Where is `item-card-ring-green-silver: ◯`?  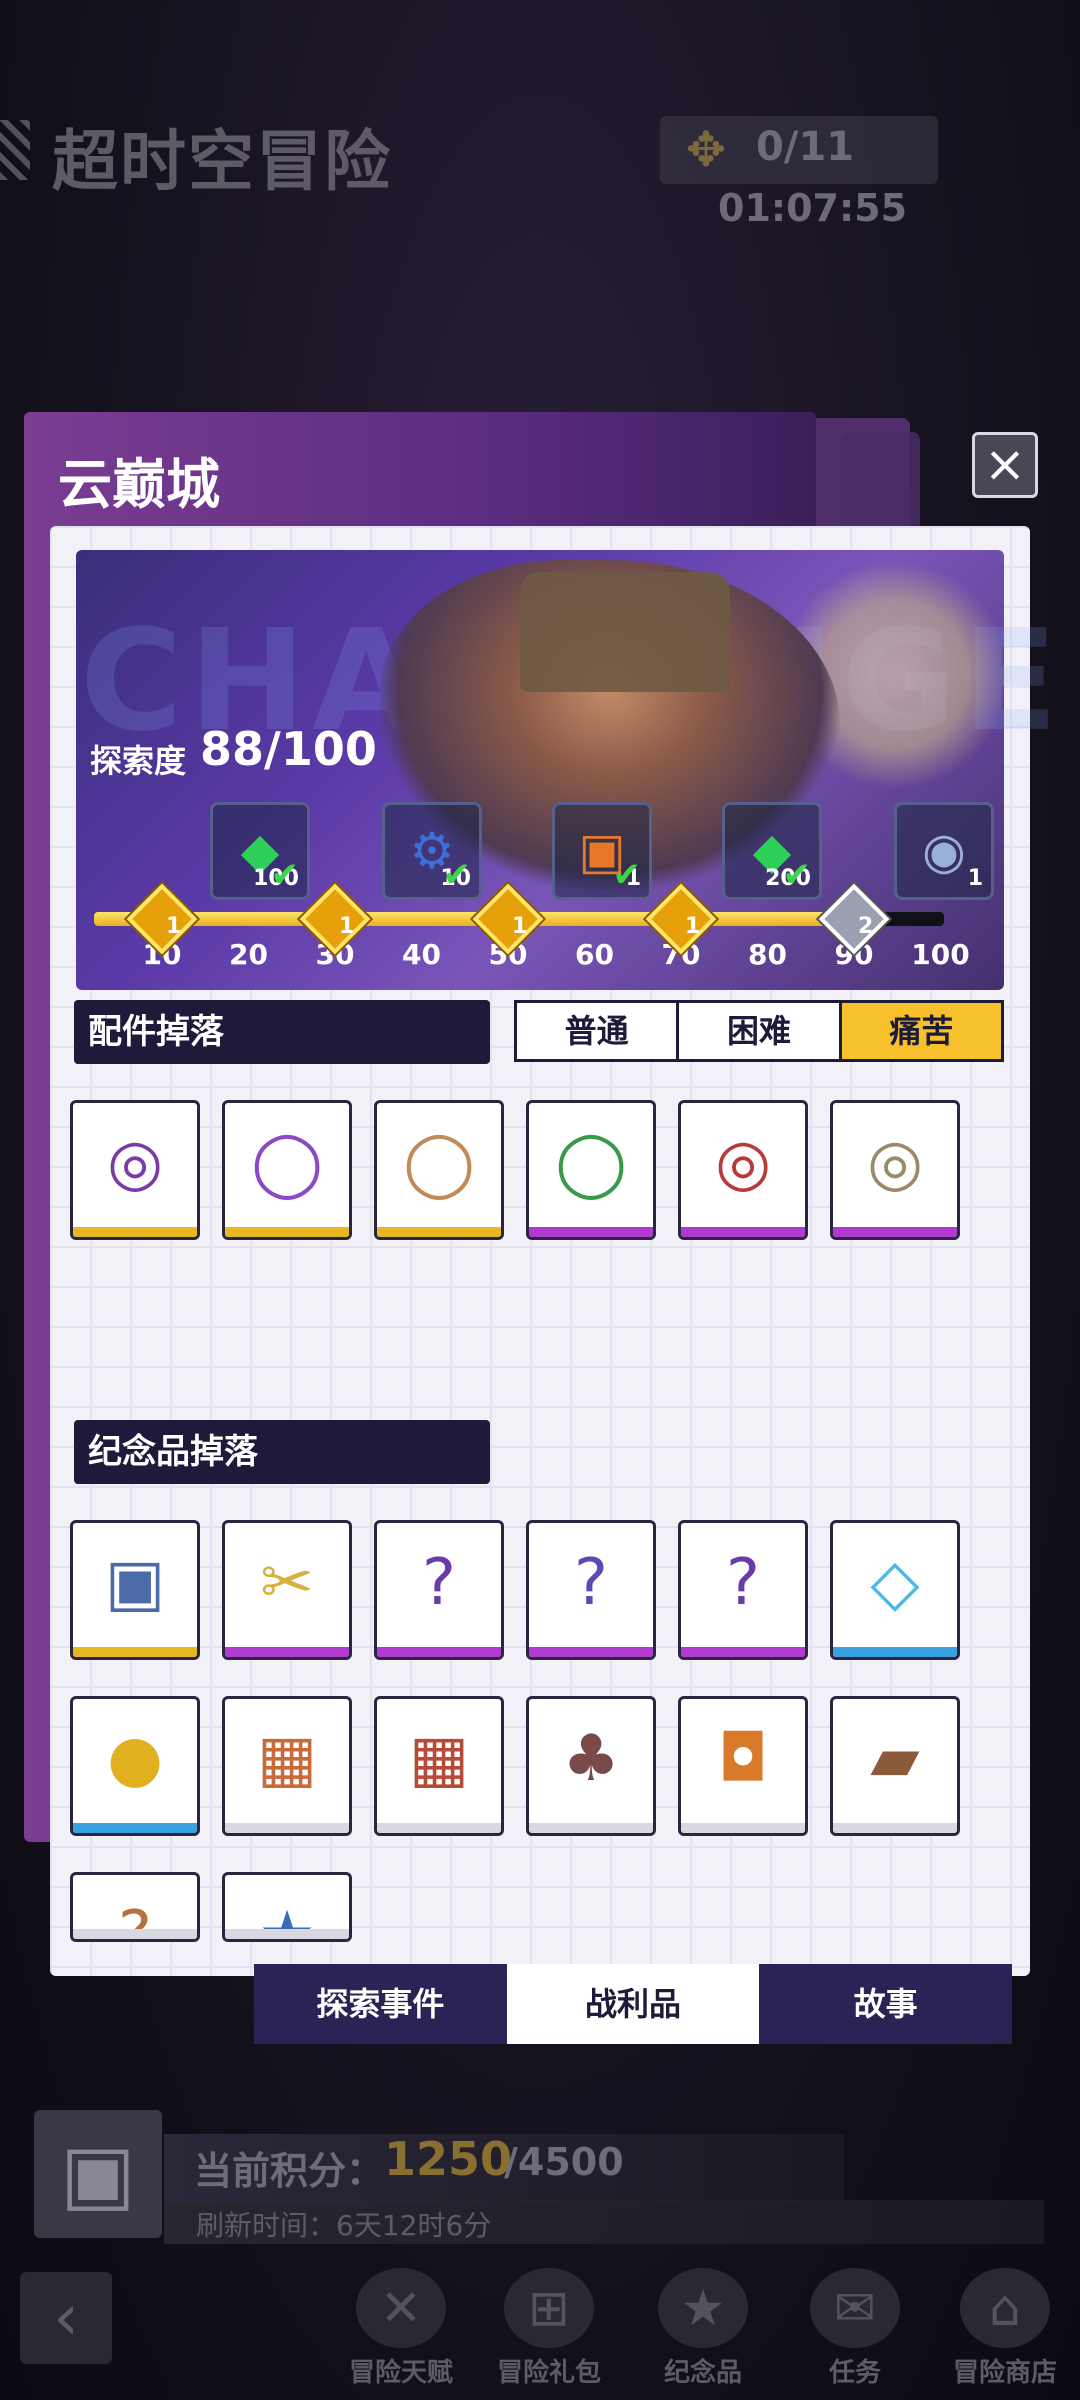 item-card-ring-green-silver: ◯ is located at coordinates (591, 1170).